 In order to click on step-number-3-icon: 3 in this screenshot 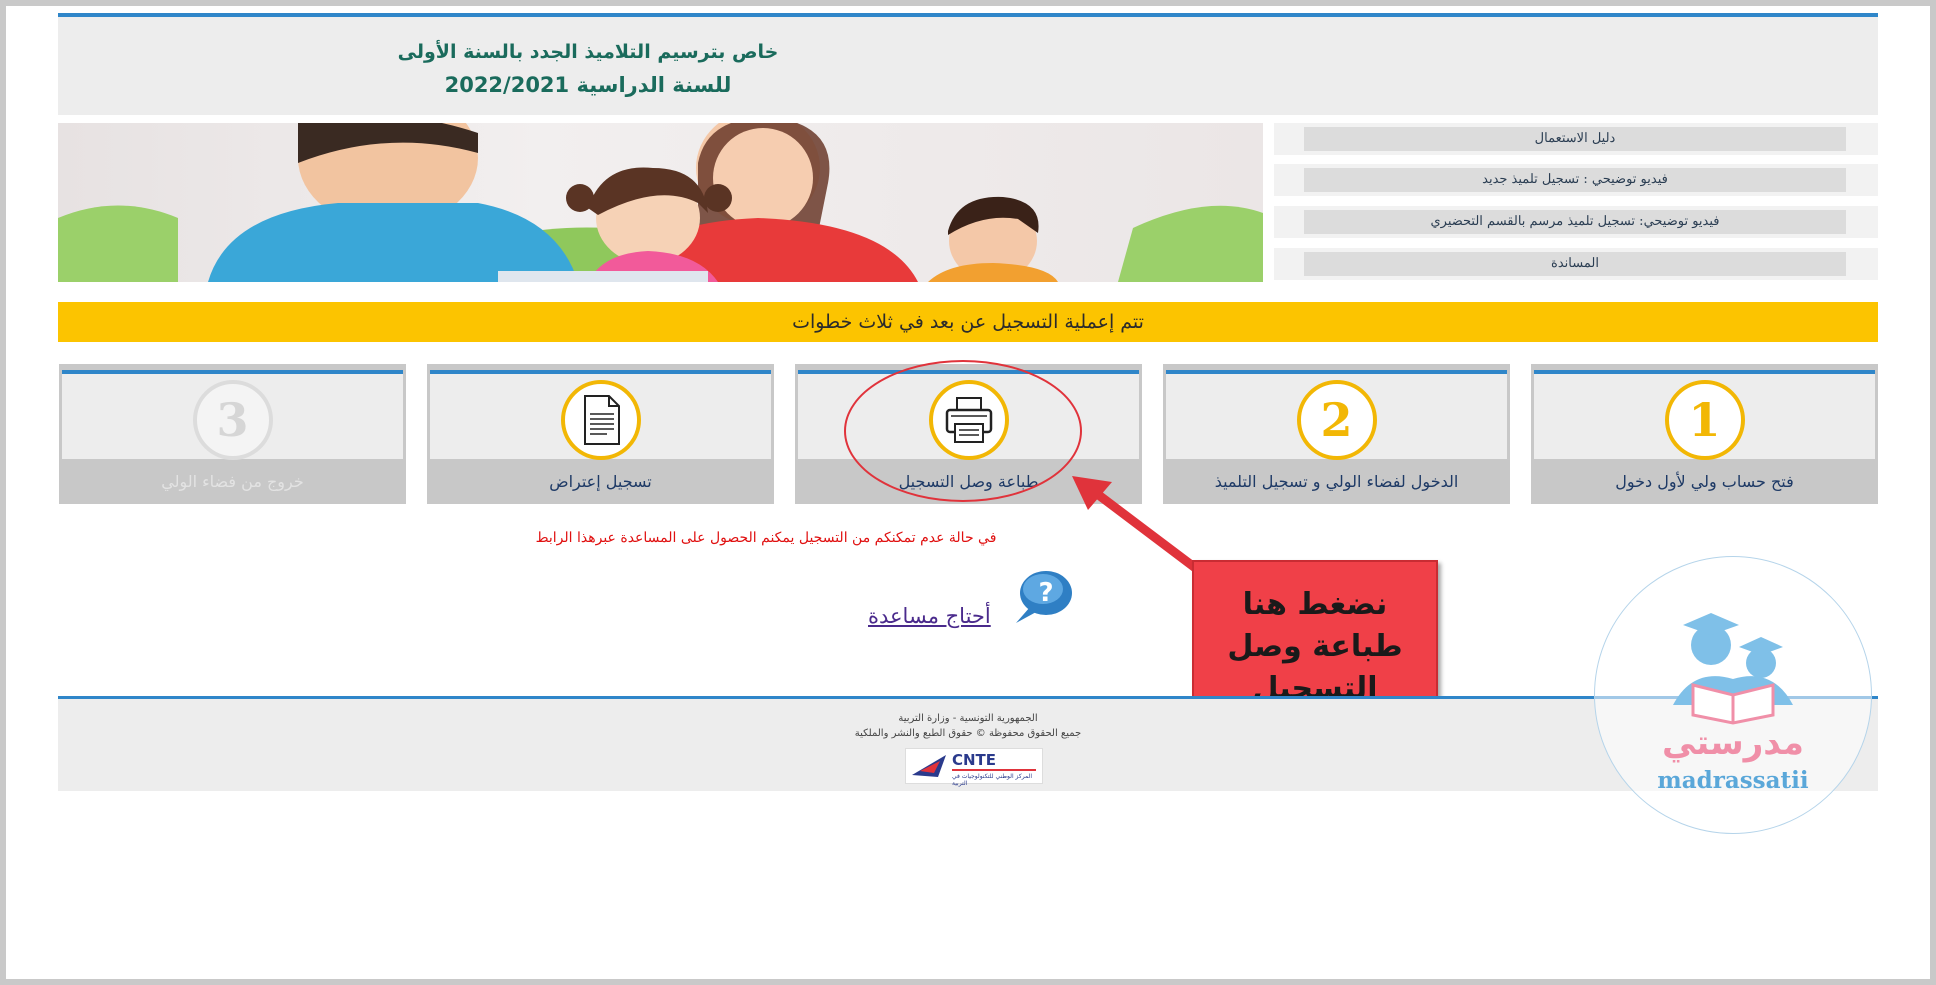, I will do `click(232, 420)`.